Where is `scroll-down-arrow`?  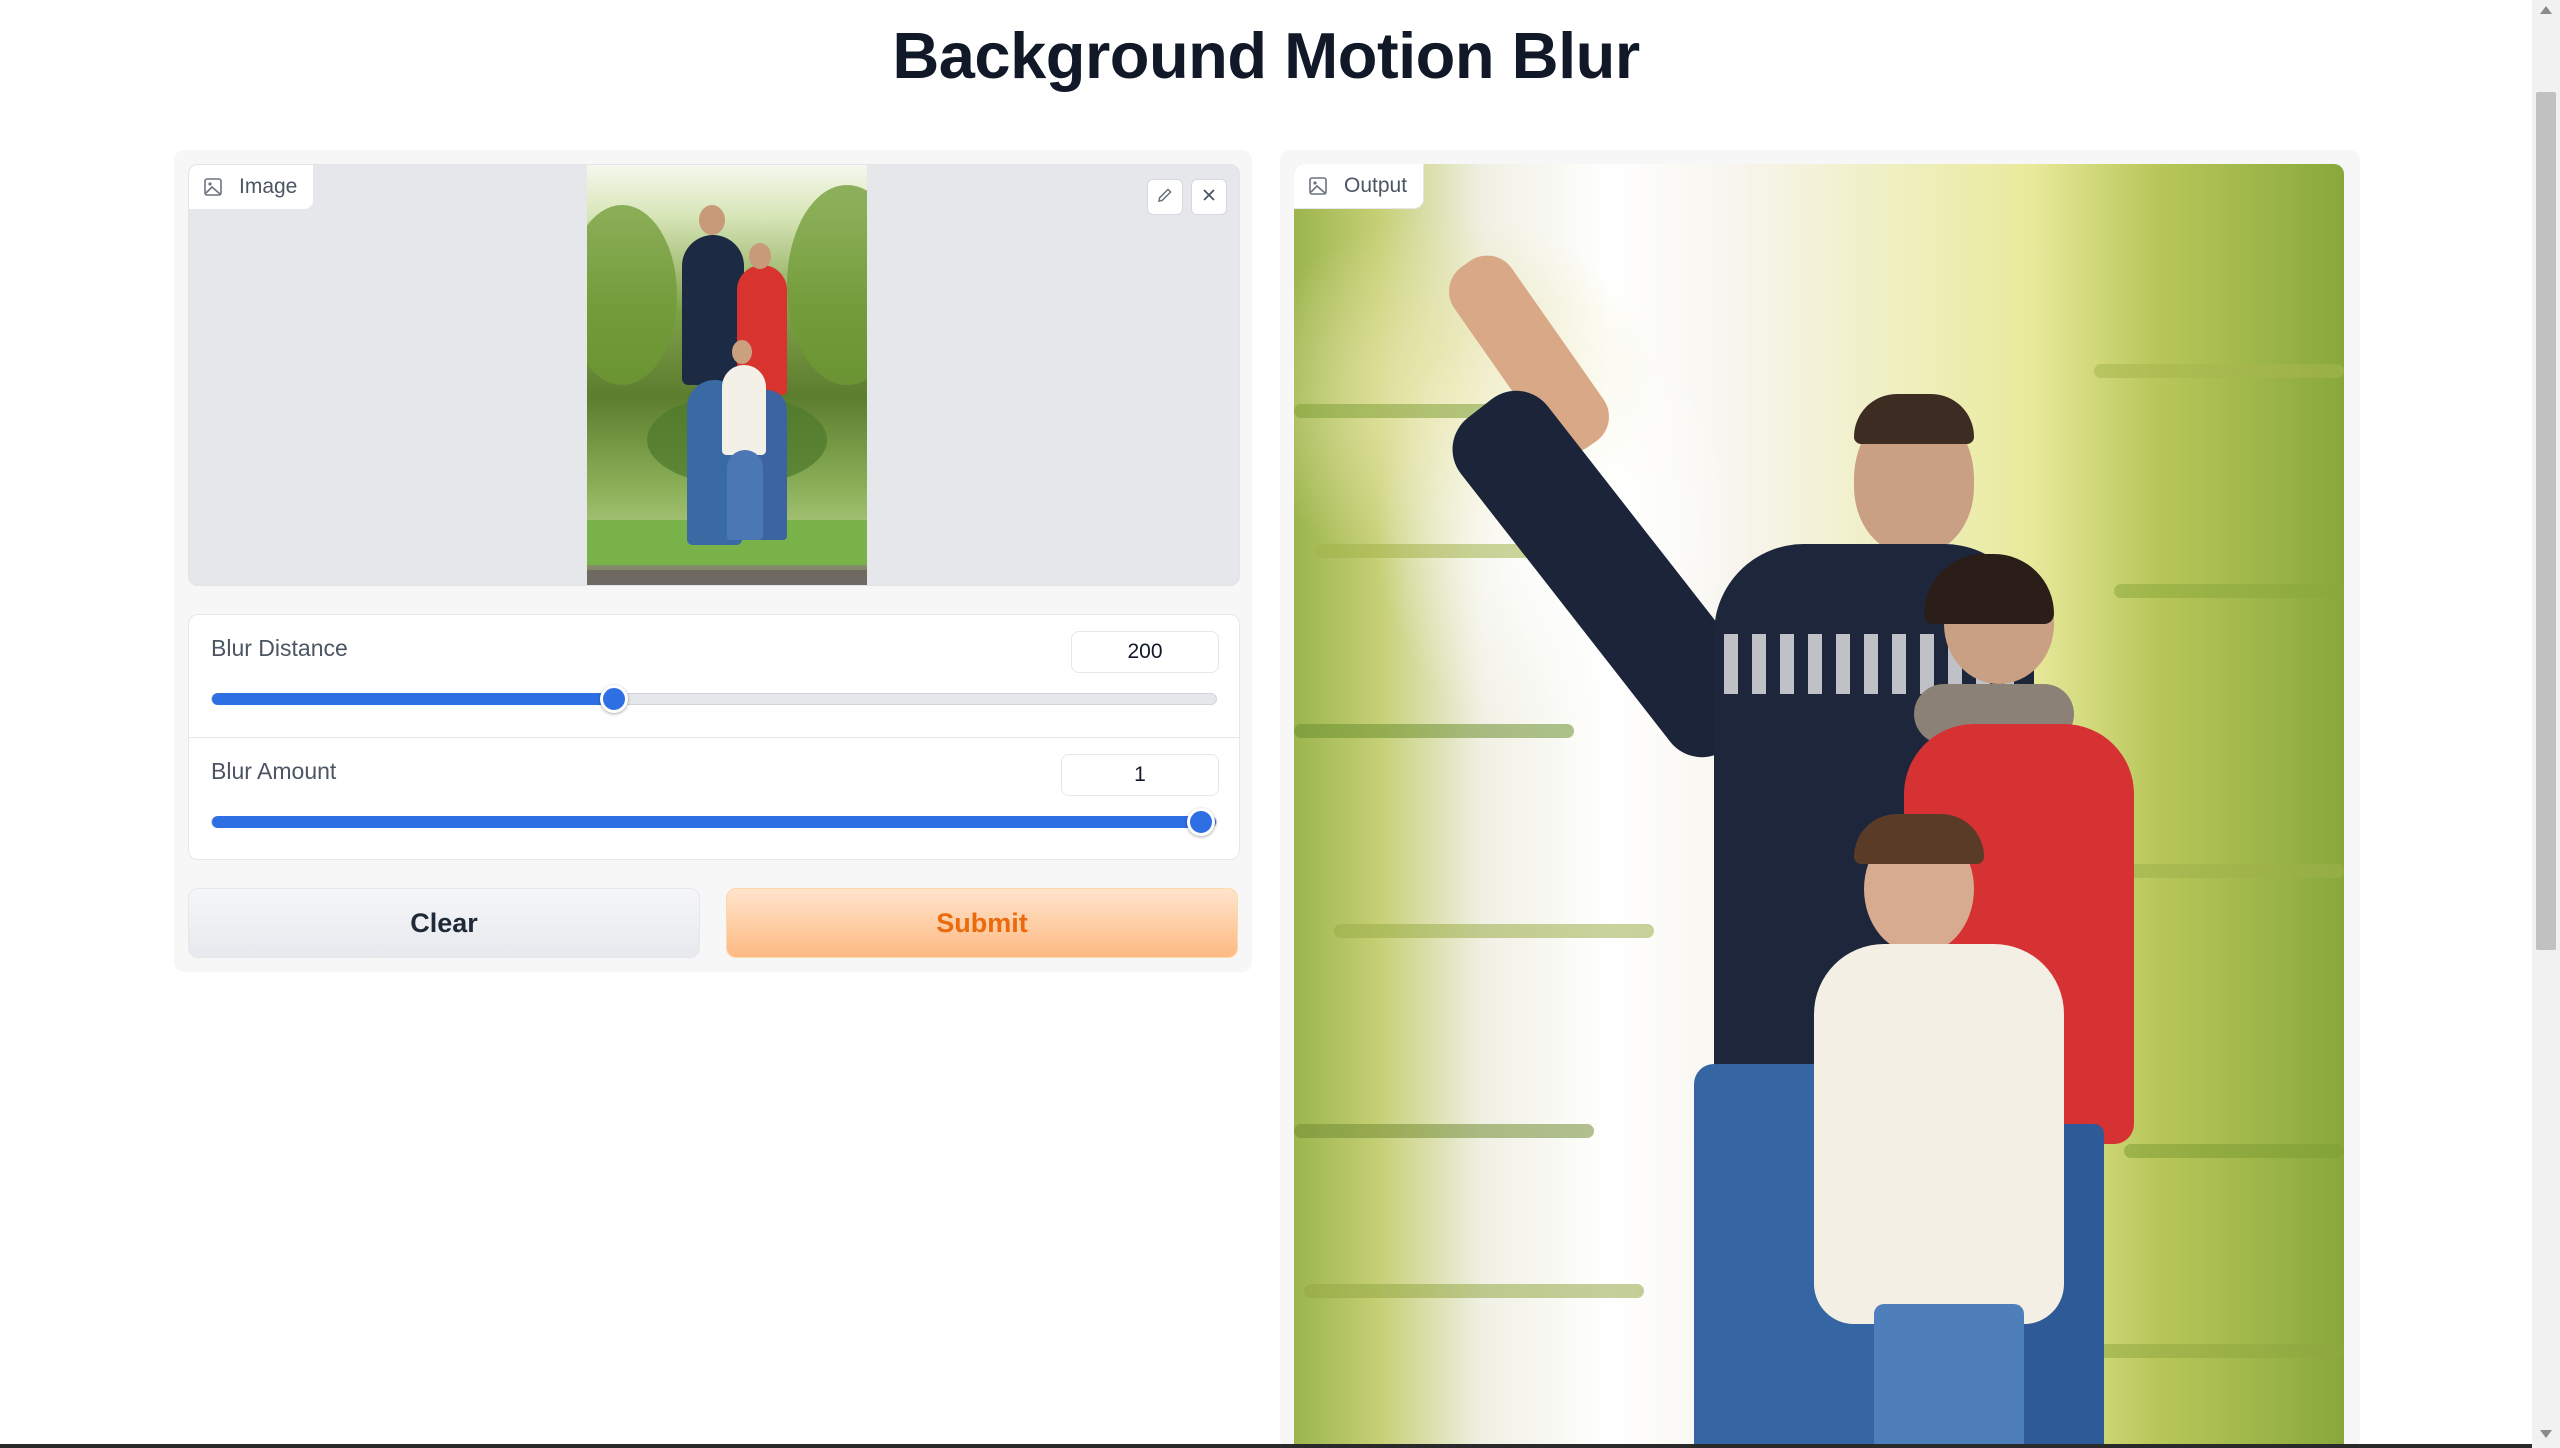 scroll-down-arrow is located at coordinates (2546, 1434).